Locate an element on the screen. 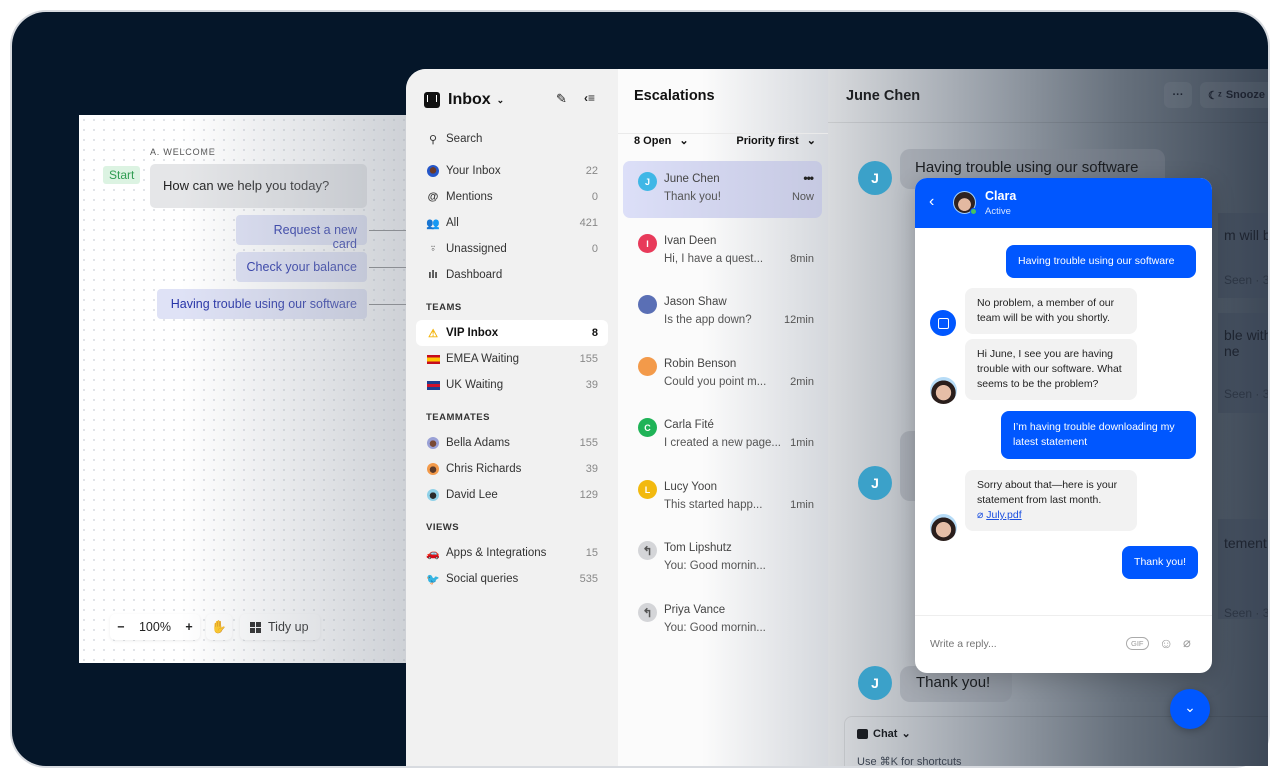  sidebar-item-social-queries: 🐦 Social queries 535 is located at coordinates (512, 579).